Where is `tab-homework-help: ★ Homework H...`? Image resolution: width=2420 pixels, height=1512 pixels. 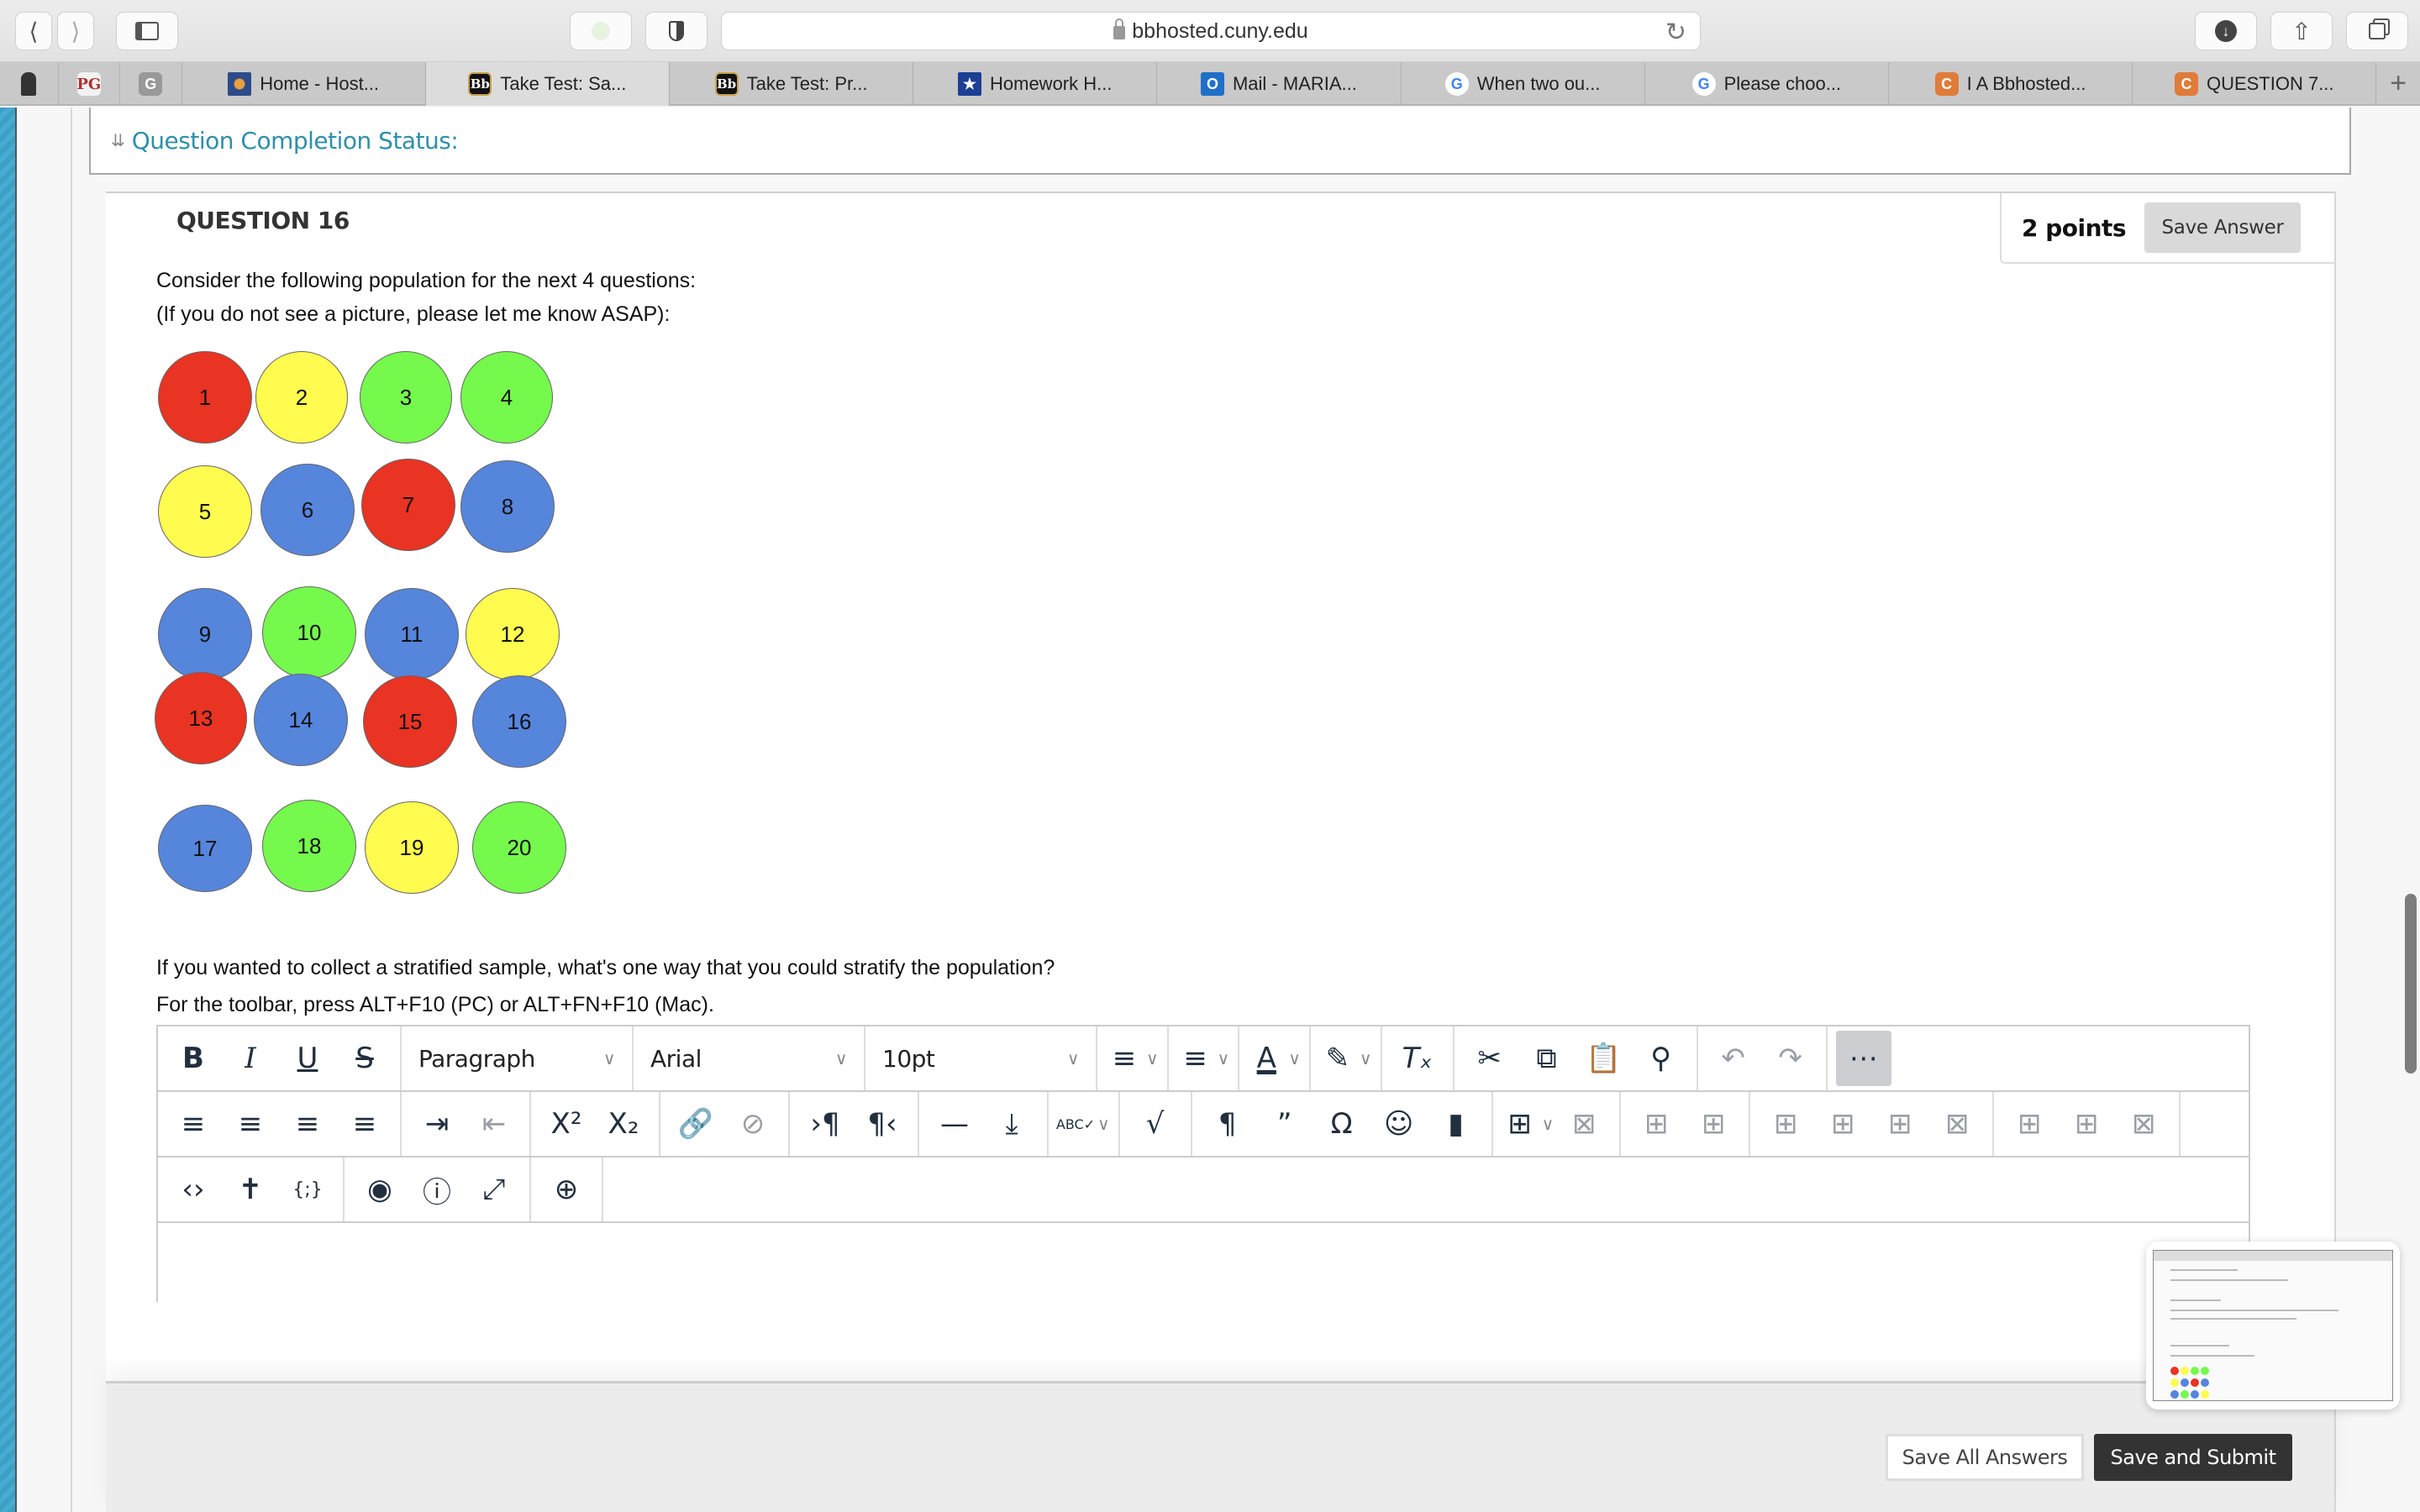 tab-homework-help: ★ Homework H... is located at coordinates (1035, 84).